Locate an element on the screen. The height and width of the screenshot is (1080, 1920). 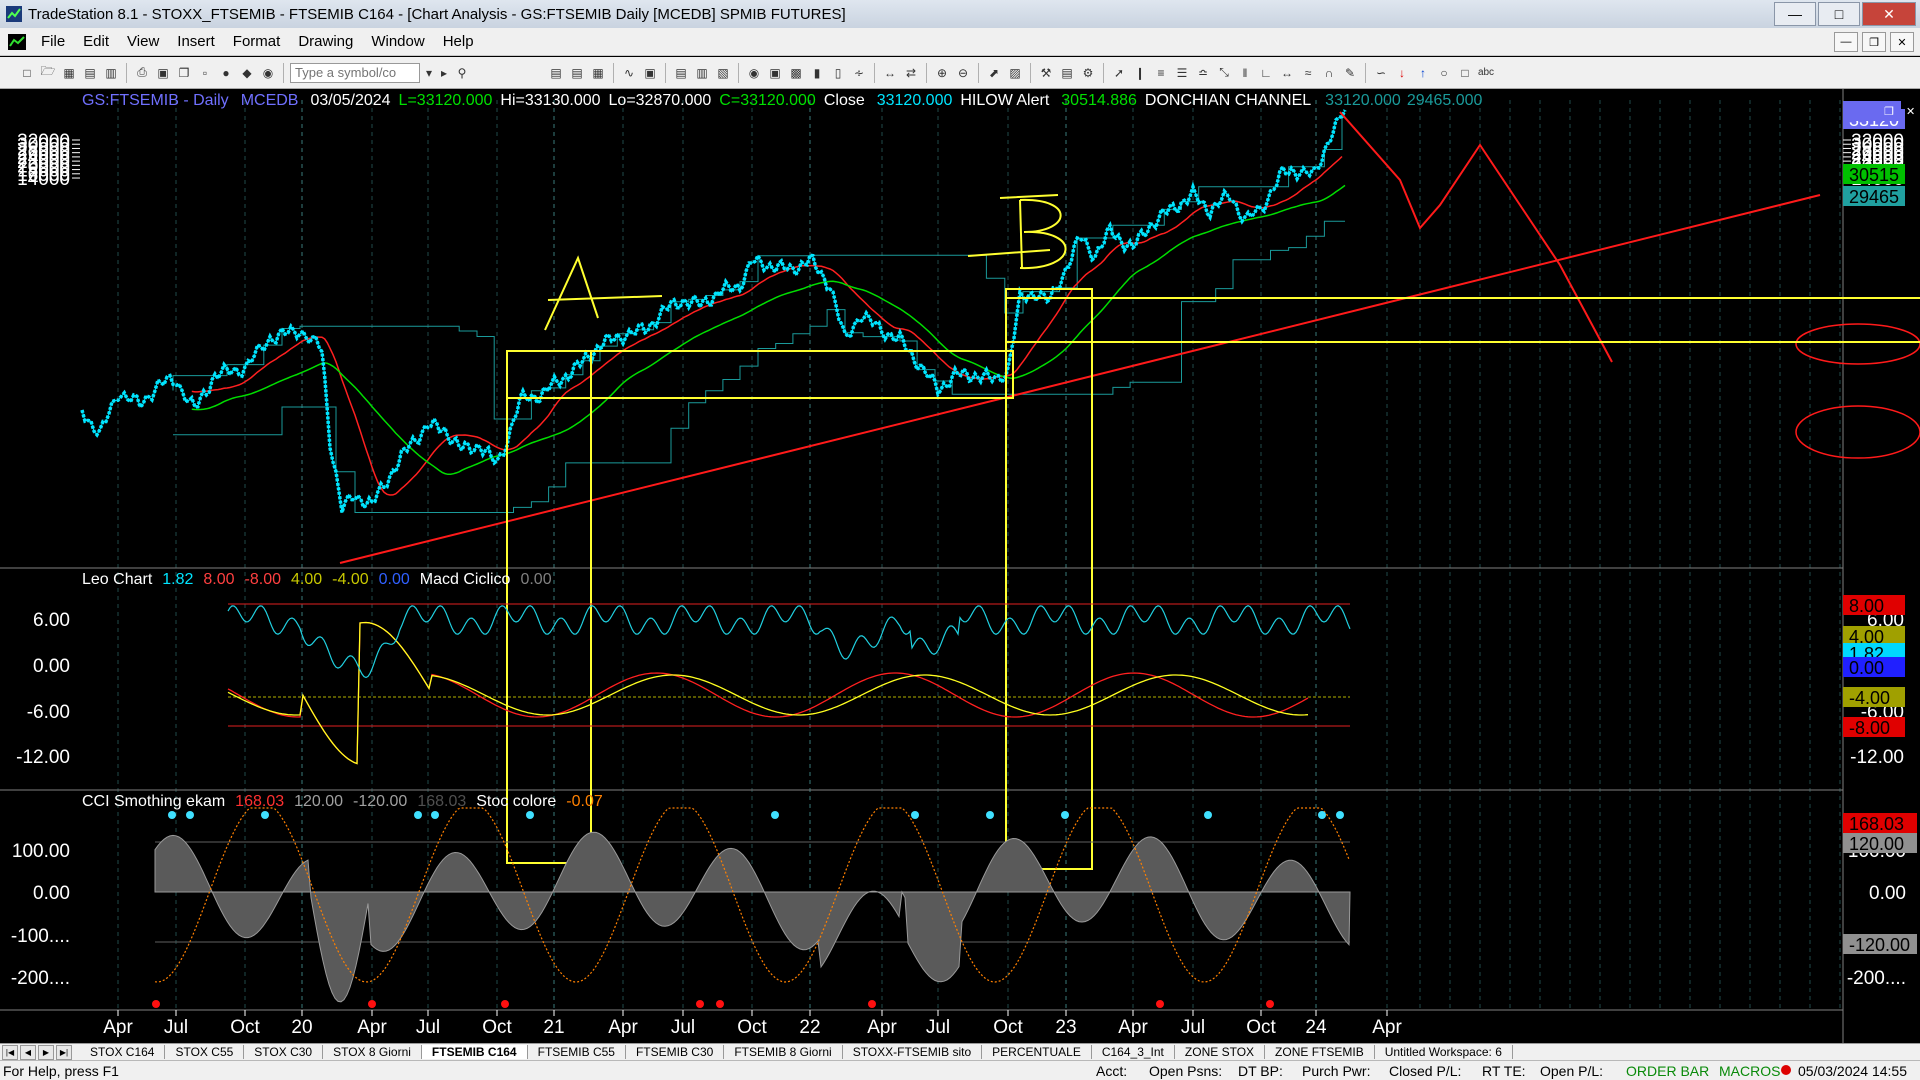
workspace-tab: Untitled Workspace: 6 is located at coordinates (1444, 1052).